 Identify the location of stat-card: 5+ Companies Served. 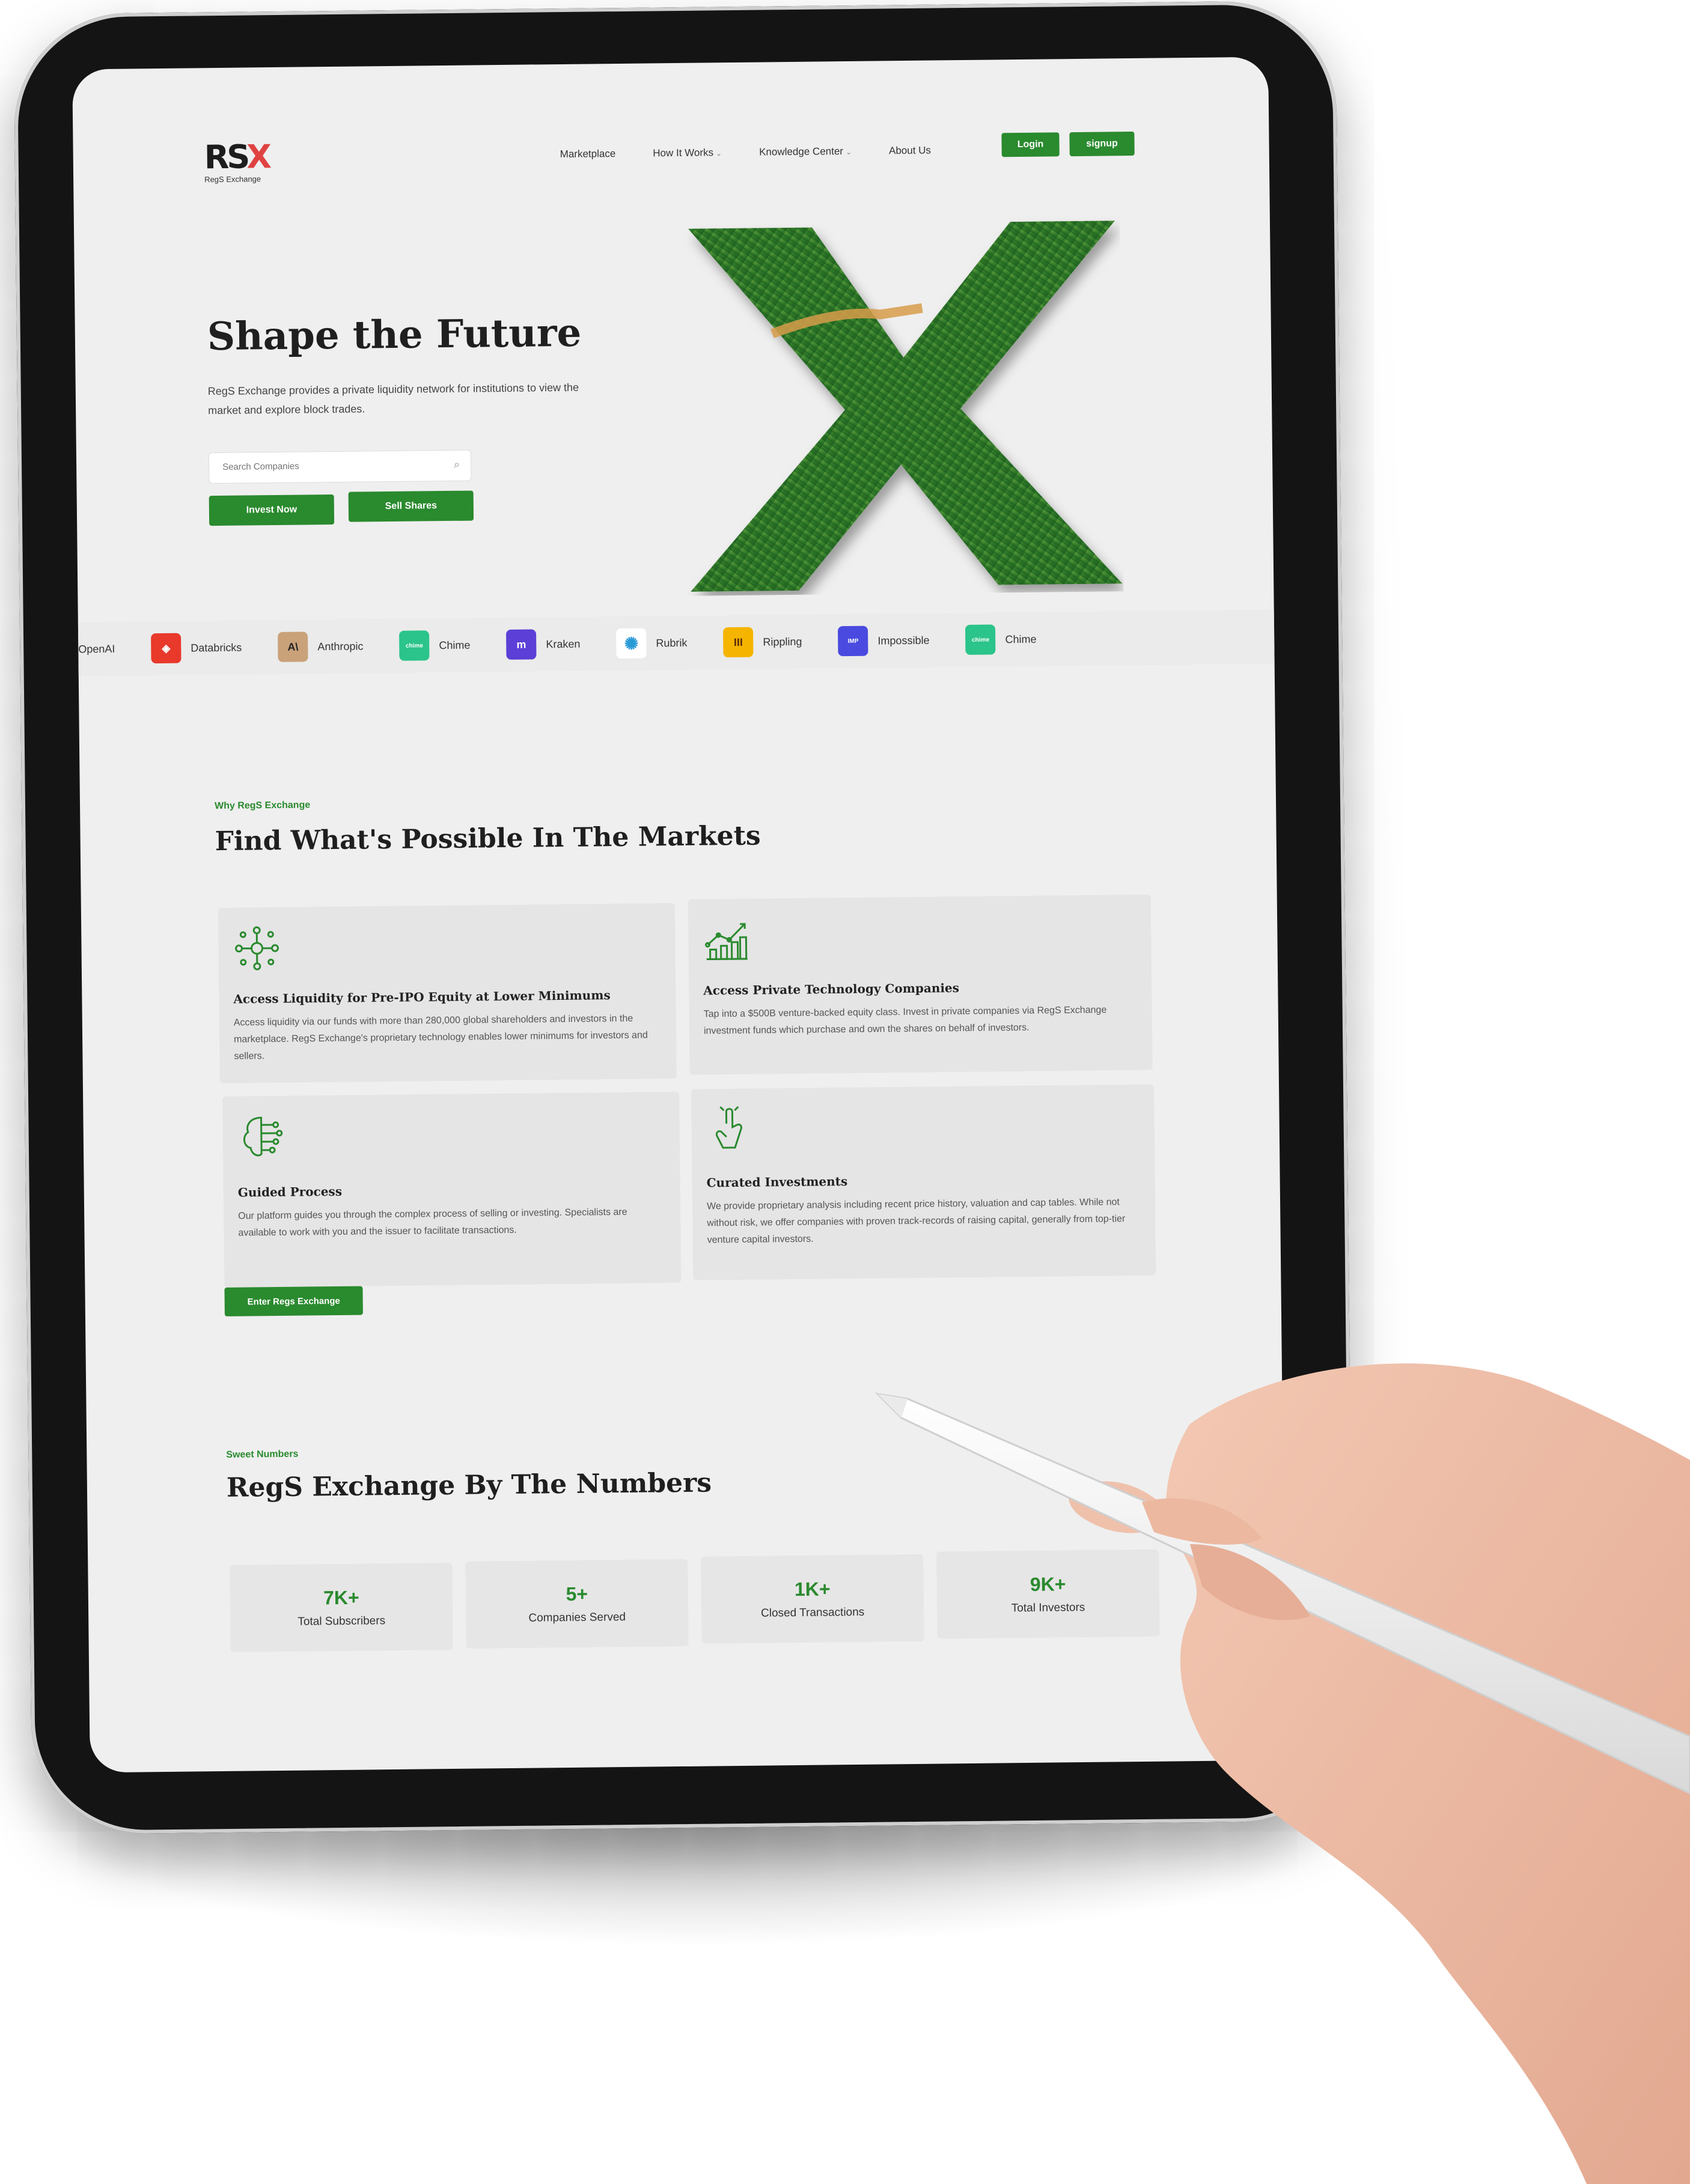
(577, 1604).